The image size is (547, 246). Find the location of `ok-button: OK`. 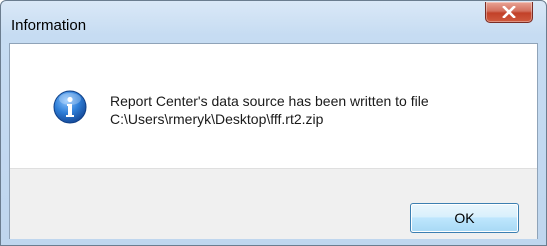

ok-button: OK is located at coordinates (464, 218).